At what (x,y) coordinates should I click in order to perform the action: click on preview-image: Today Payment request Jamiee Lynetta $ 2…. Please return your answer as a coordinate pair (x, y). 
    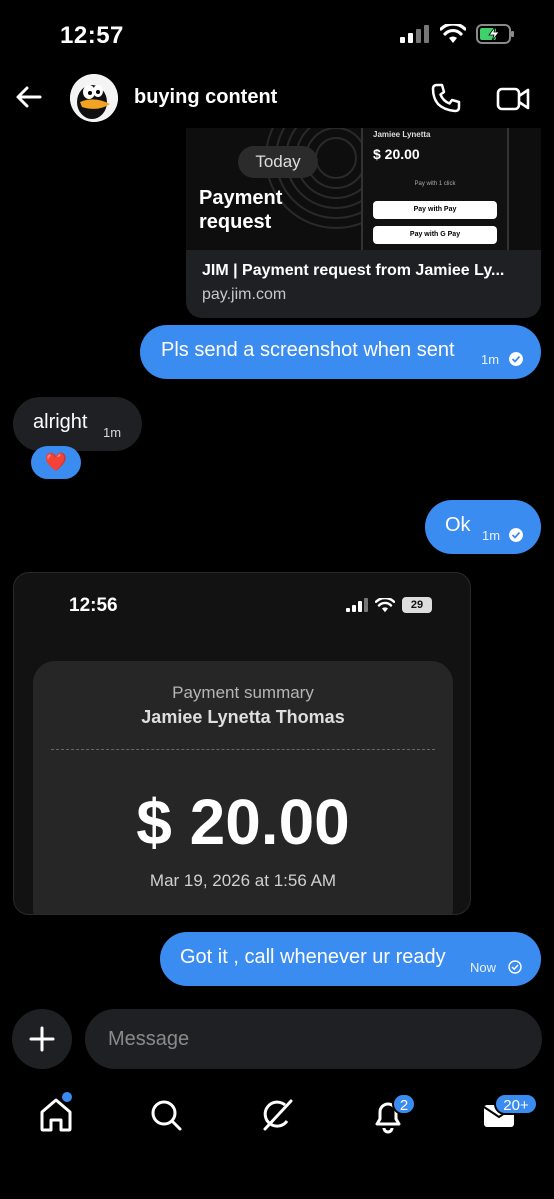
    Looking at the image, I should click on (363, 189).